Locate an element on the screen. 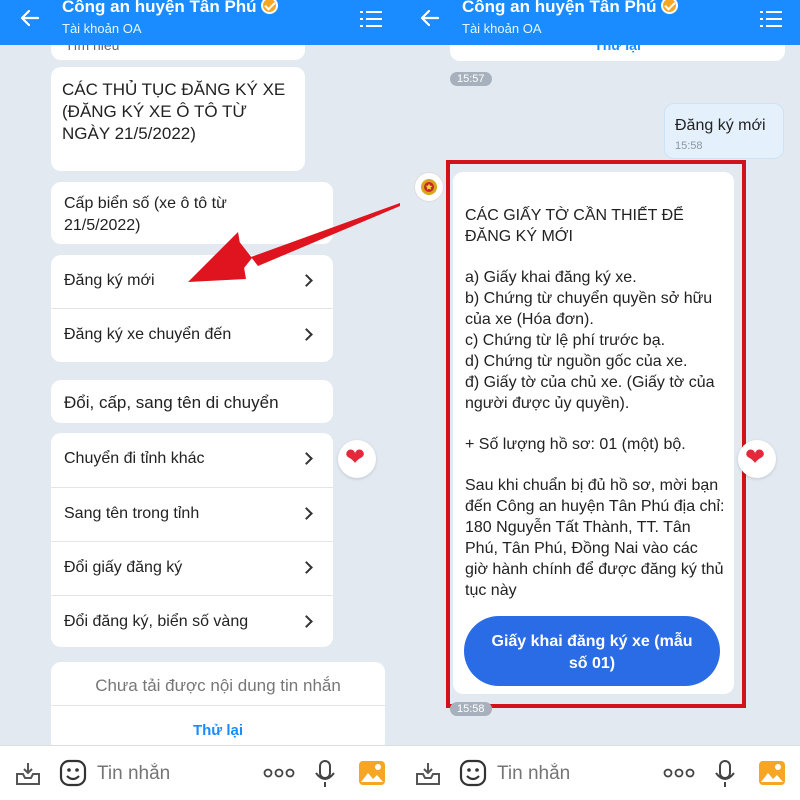 The image size is (800, 800). error-message-card: Chưa tải được nội dung tin nhắn Thử lại is located at coordinates (218, 707).